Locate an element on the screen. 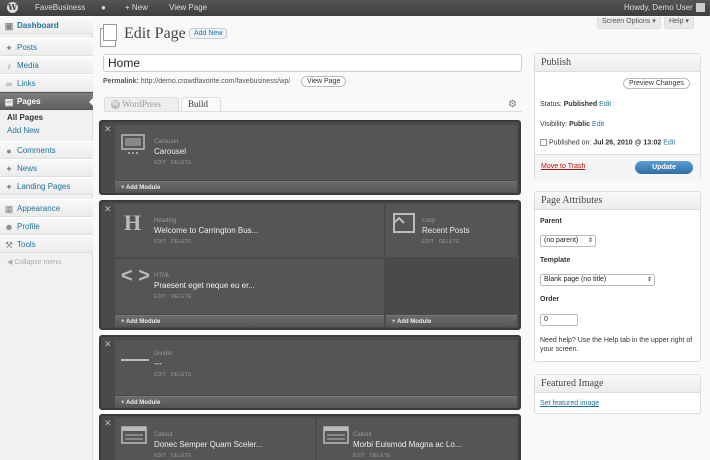  move-to-trash-link: Move to Trash is located at coordinates (563, 166).